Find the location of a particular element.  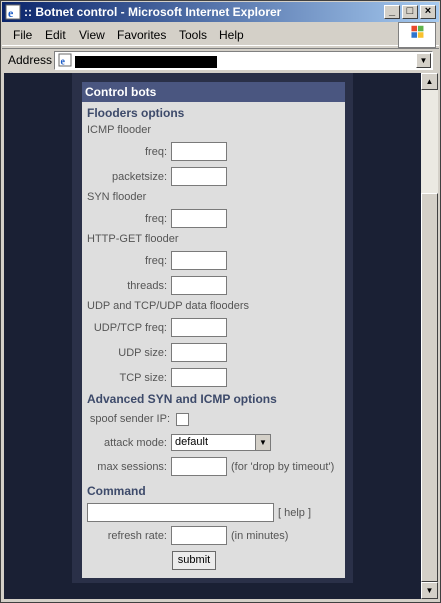

menu-help: Help is located at coordinates (231, 35).